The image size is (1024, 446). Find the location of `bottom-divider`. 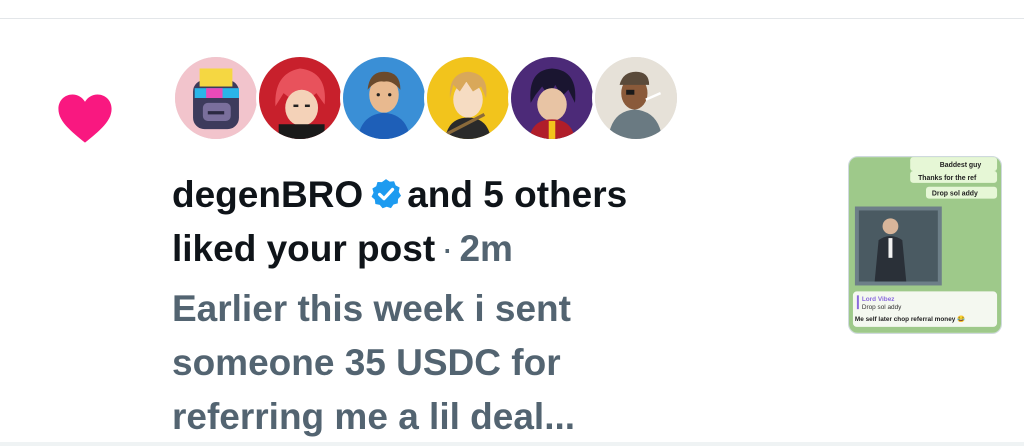

bottom-divider is located at coordinates (512, 444).